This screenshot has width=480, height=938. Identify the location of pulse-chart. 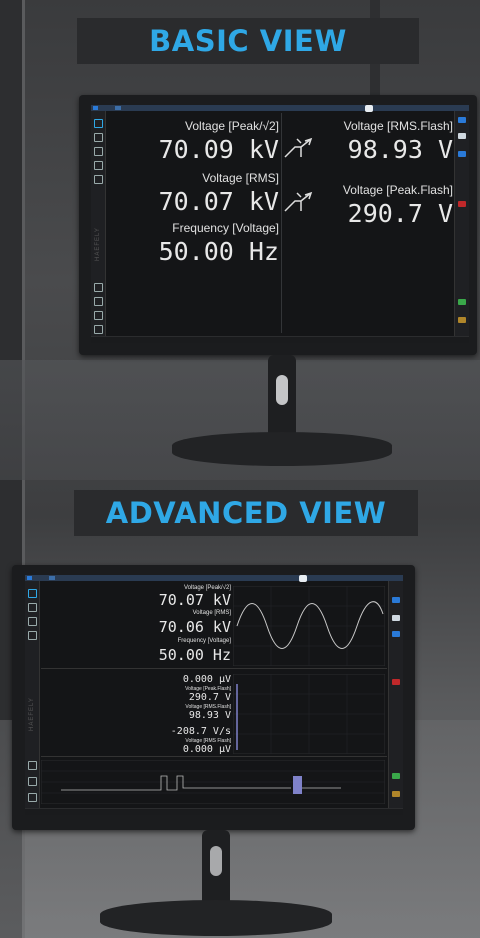
(213, 782).